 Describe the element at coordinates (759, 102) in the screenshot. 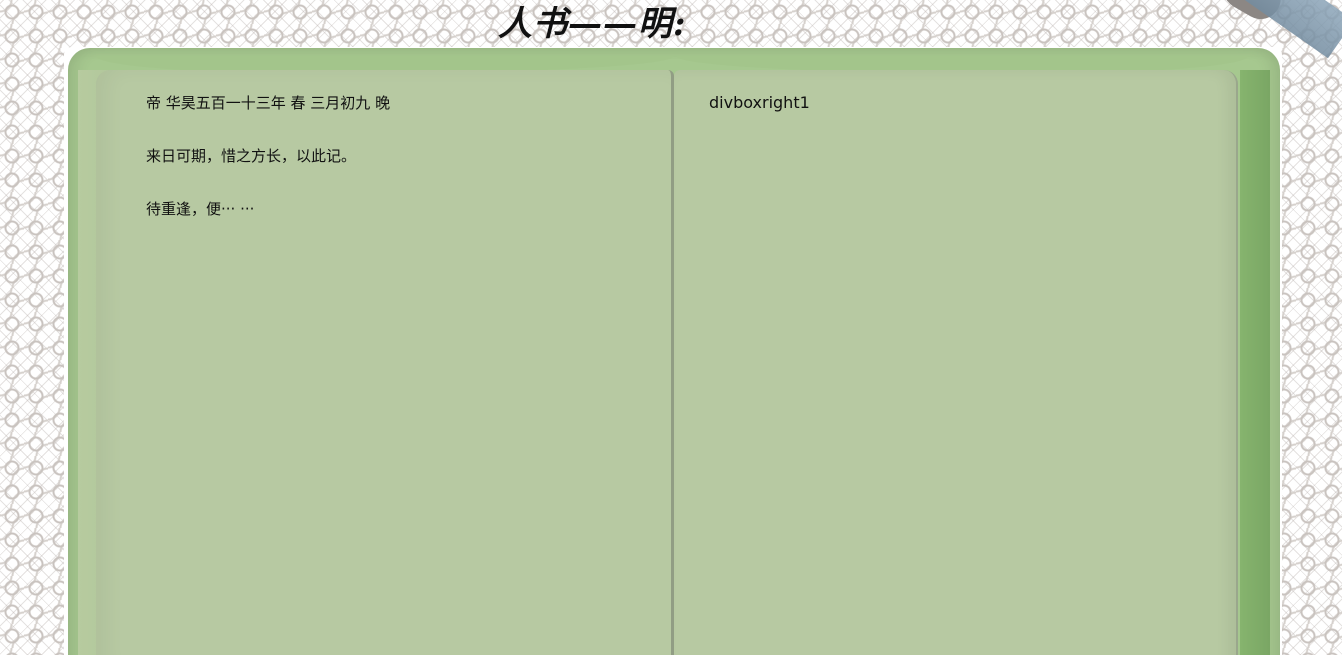

I see `right-page-text: divboxright1` at that location.